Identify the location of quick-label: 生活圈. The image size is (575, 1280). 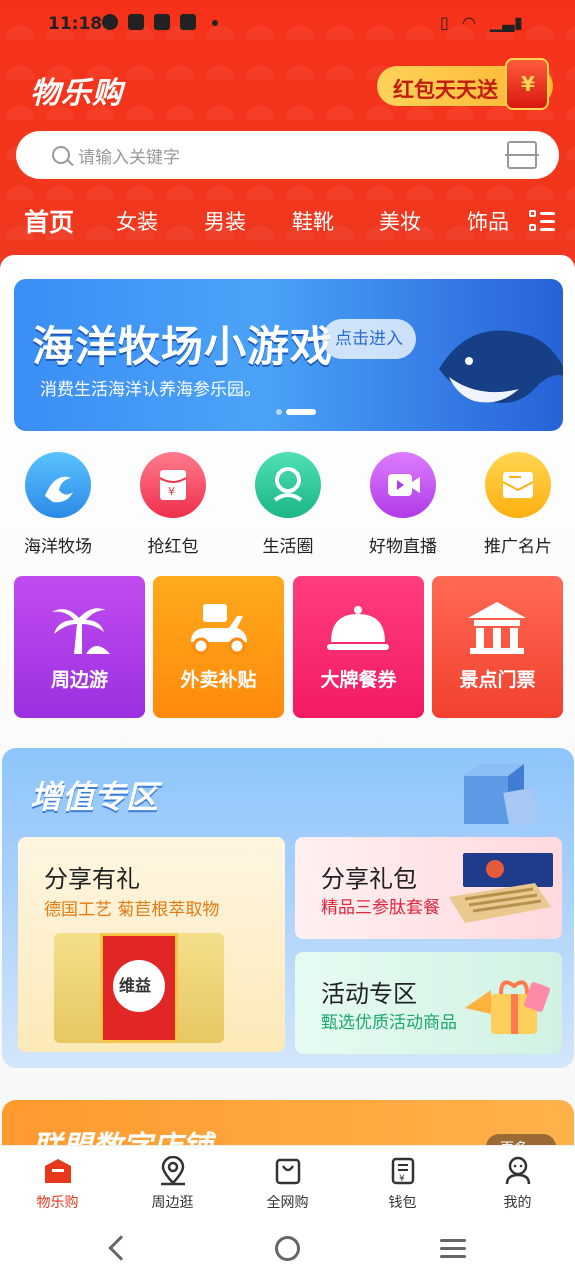
(288, 547).